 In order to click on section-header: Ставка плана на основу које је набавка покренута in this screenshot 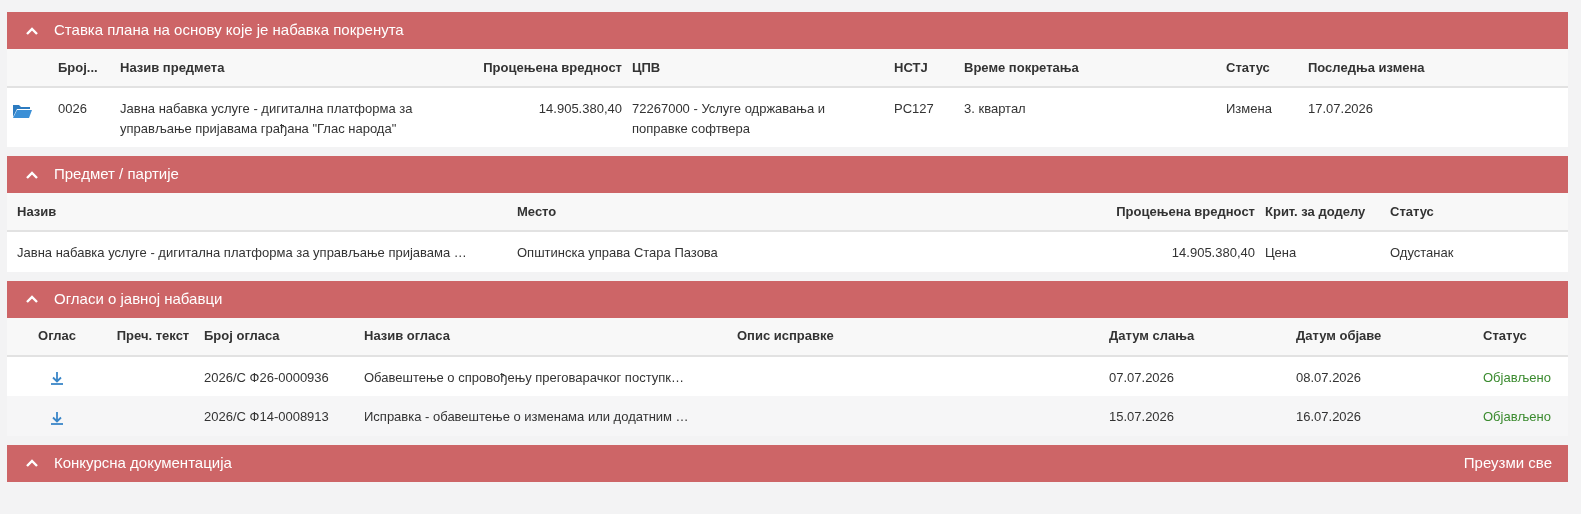, I will do `click(787, 30)`.